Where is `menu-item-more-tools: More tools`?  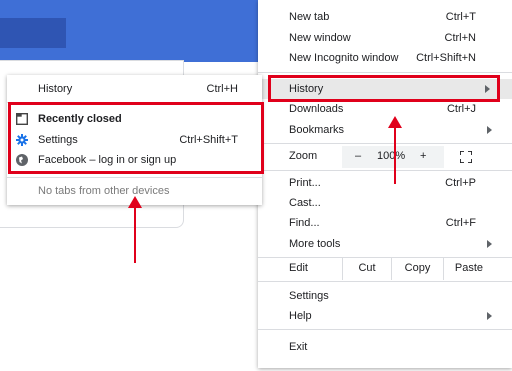 menu-item-more-tools: More tools is located at coordinates (385, 244).